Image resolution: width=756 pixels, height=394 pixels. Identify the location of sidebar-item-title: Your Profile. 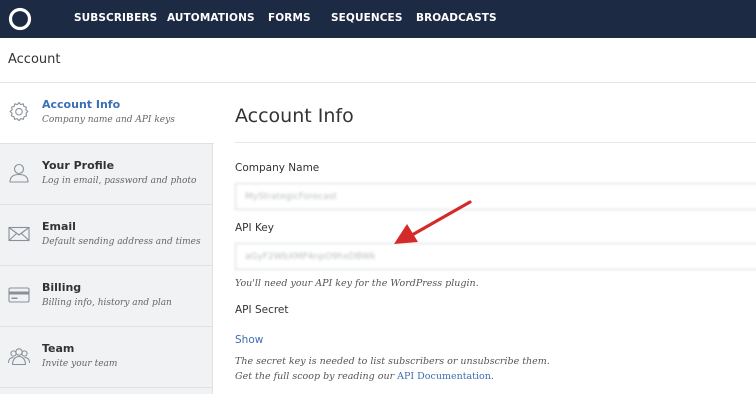
(78, 165).